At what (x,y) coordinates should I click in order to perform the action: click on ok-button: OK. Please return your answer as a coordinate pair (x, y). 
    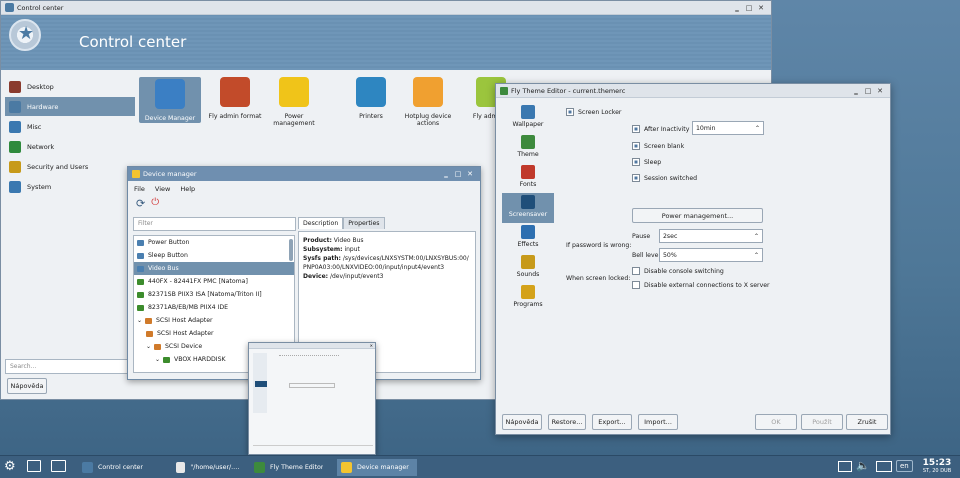
    Looking at the image, I should click on (776, 422).